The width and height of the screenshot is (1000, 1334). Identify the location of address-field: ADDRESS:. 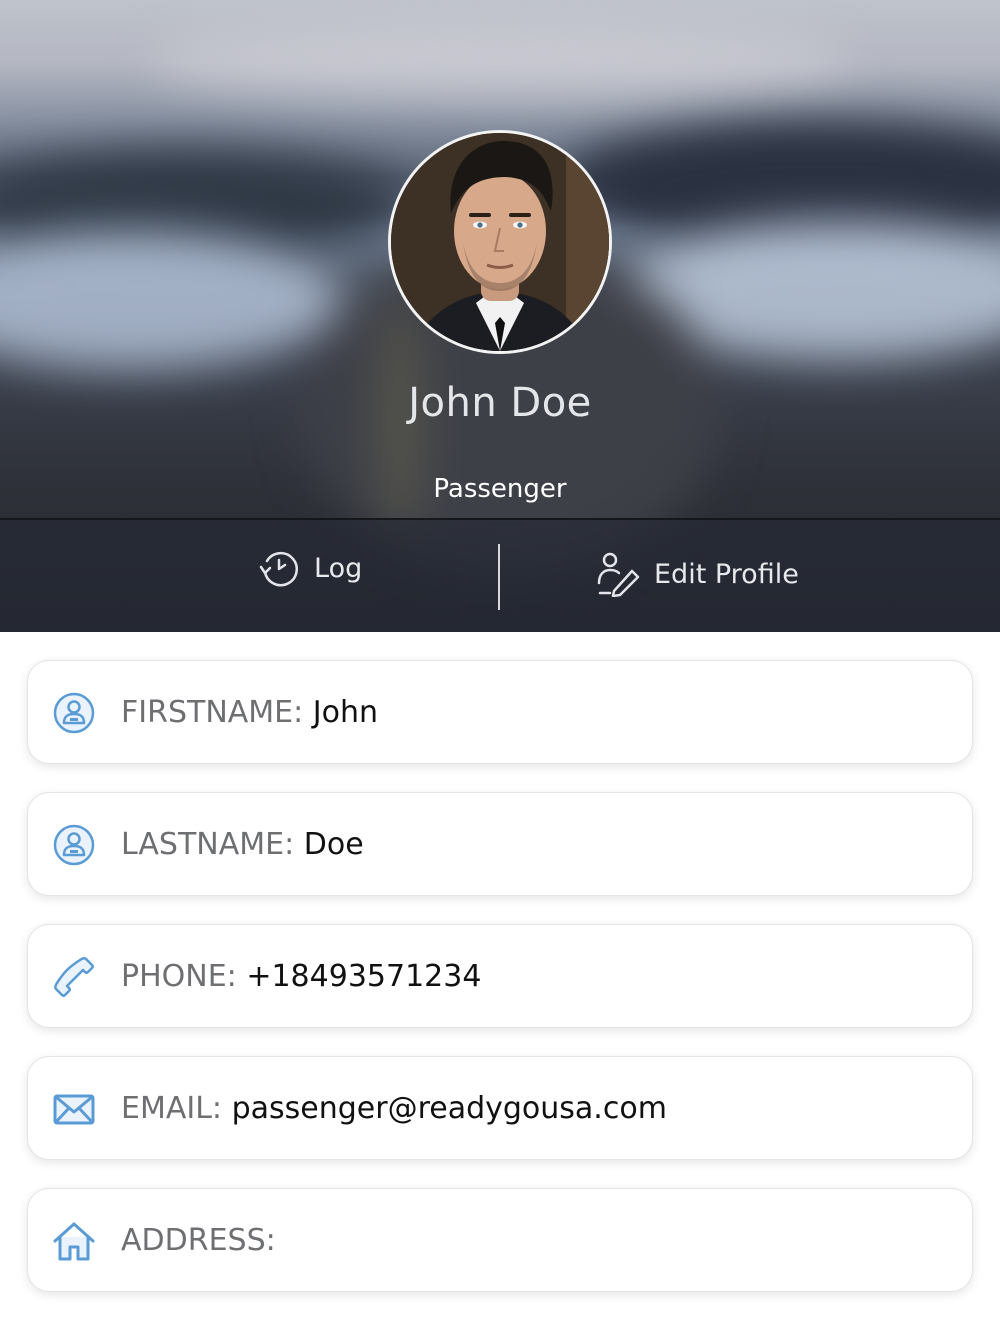
(500, 1240).